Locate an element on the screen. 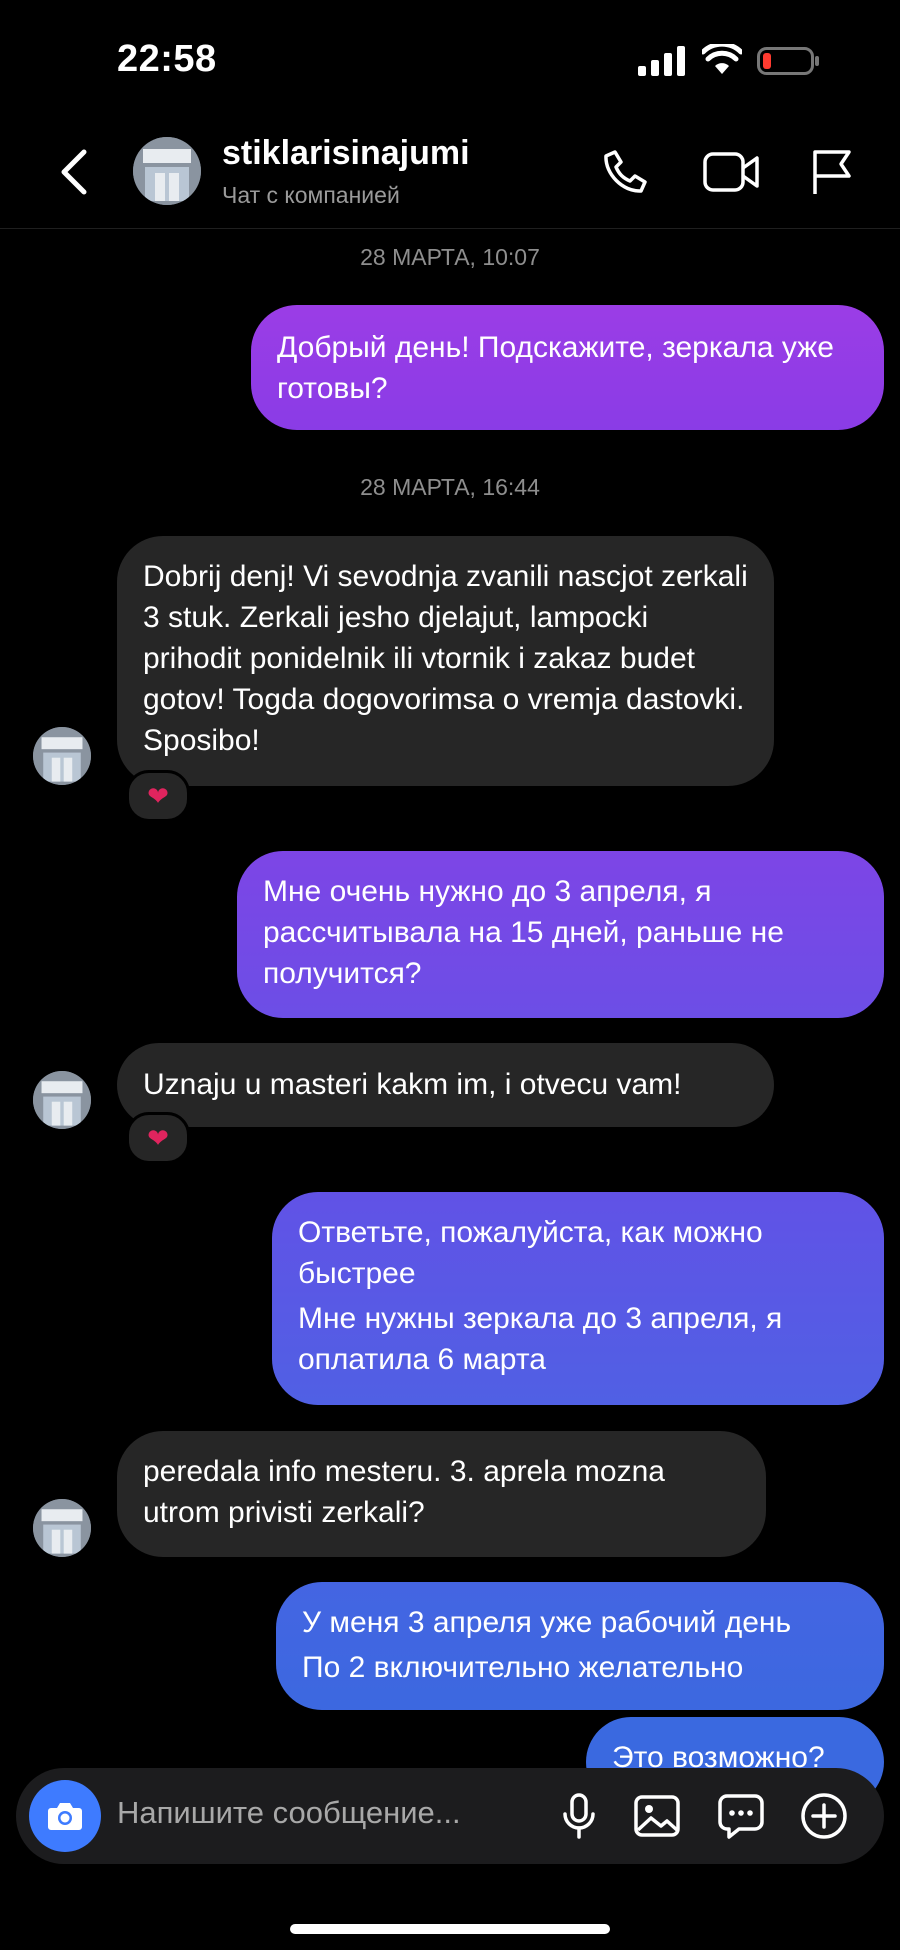  home-indicator is located at coordinates (450, 1929).